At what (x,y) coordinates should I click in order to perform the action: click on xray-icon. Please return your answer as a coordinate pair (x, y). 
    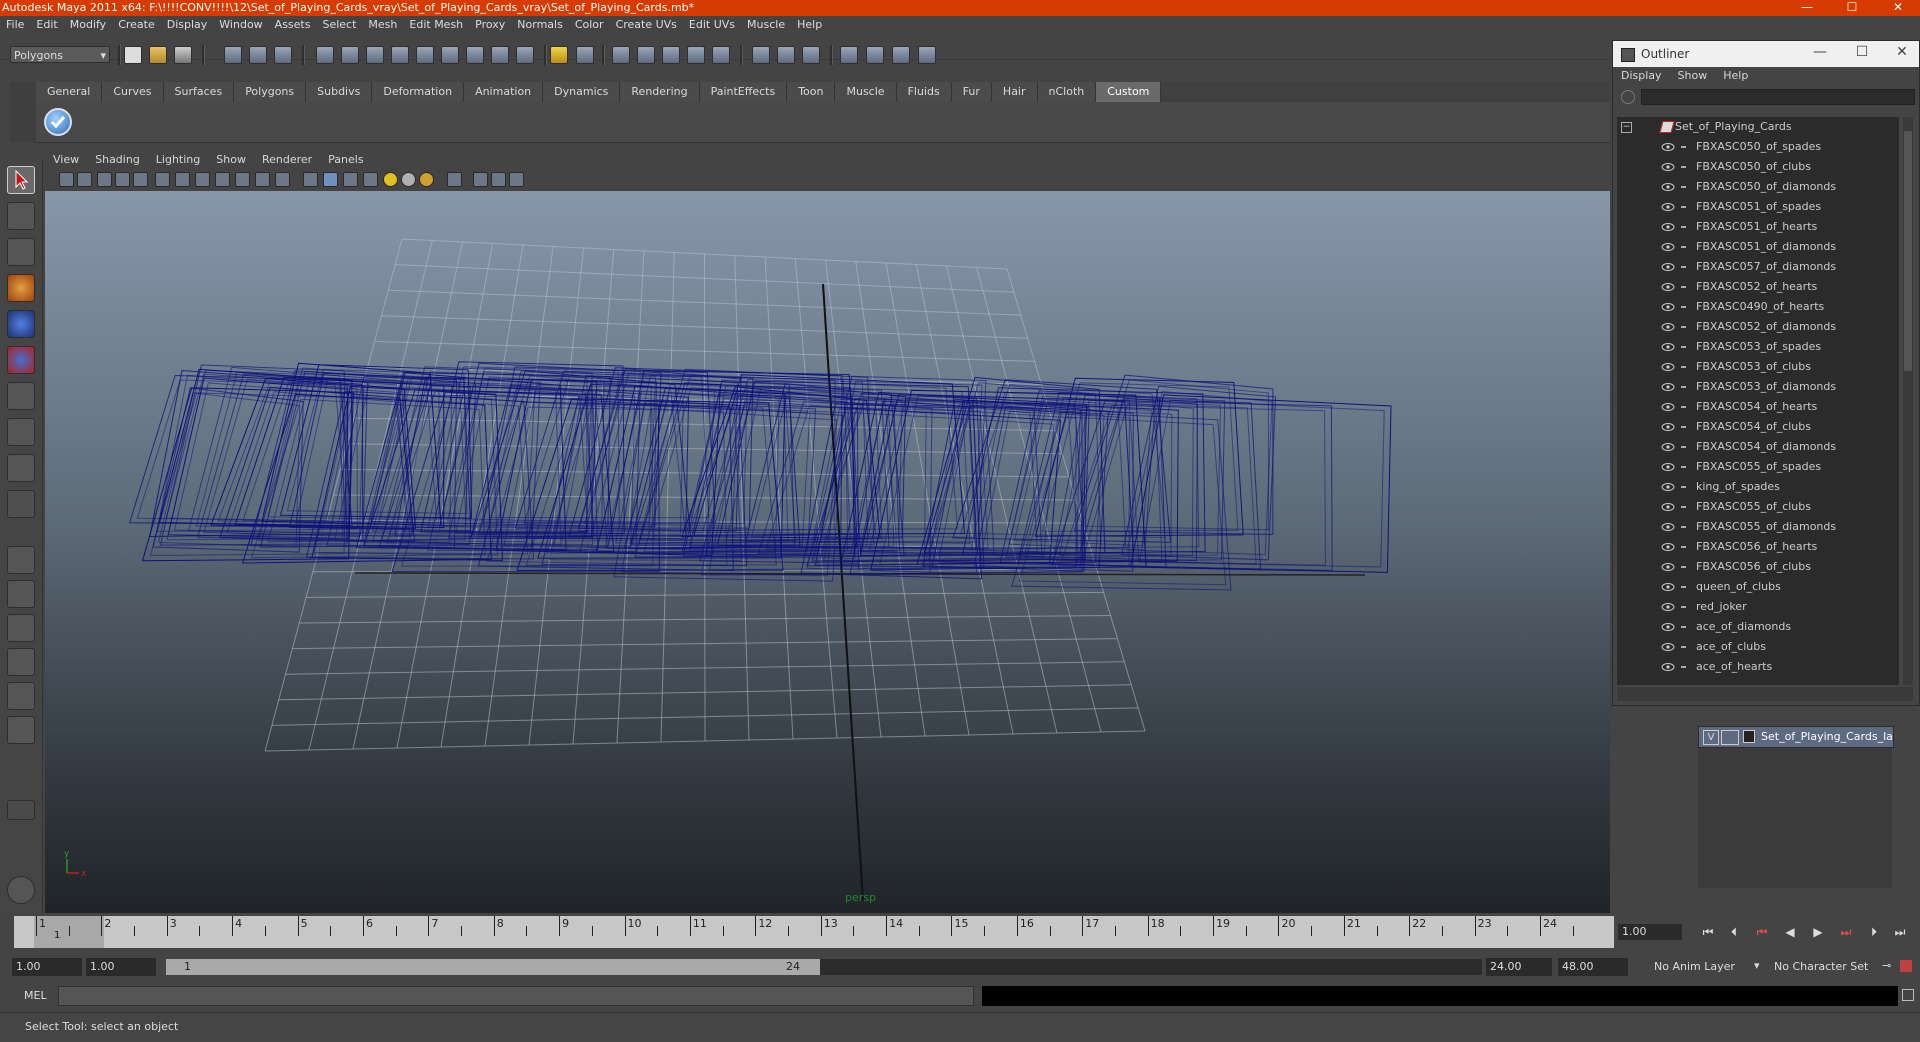
    Looking at the image, I should click on (480, 179).